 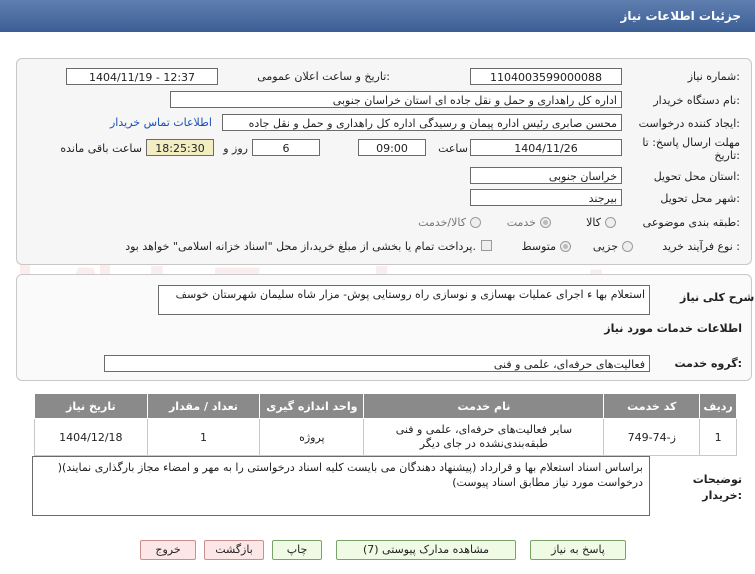 I want to click on buyer-org-label: نام دستگاه خریدار:, so click(x=696, y=100).